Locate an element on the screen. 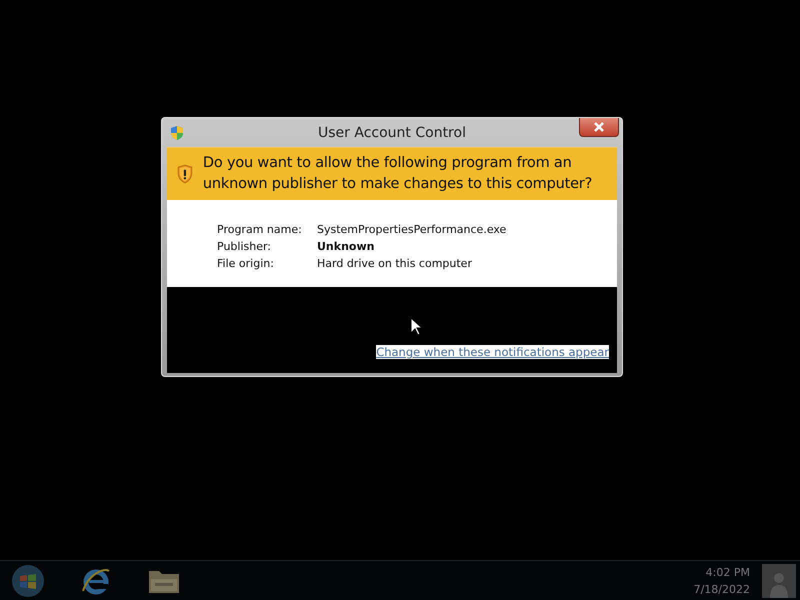  detail-value: SystemPropertiesPerformance.exe is located at coordinates (412, 230).